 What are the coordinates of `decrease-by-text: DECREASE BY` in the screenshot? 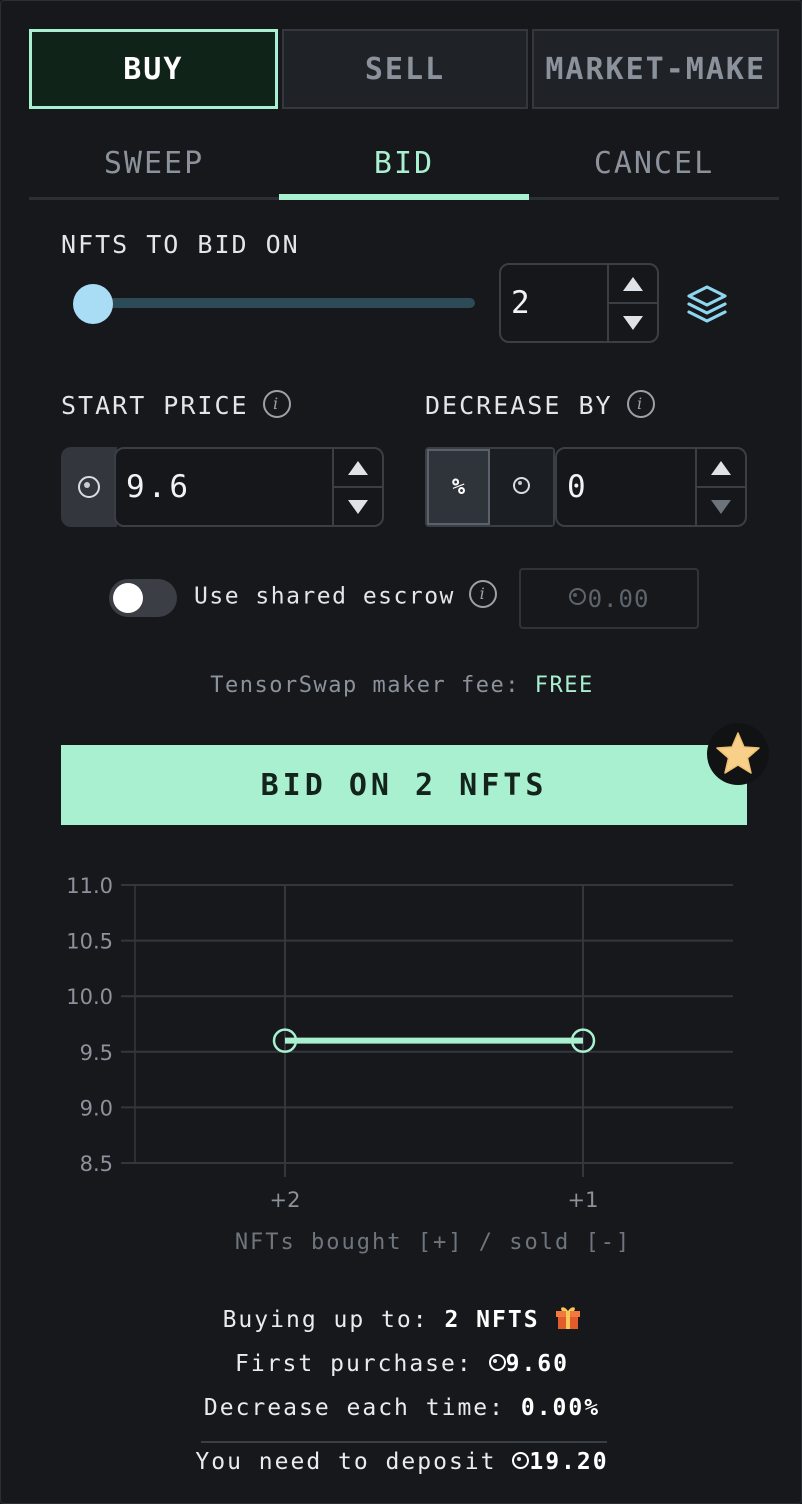 It's located at (519, 405).